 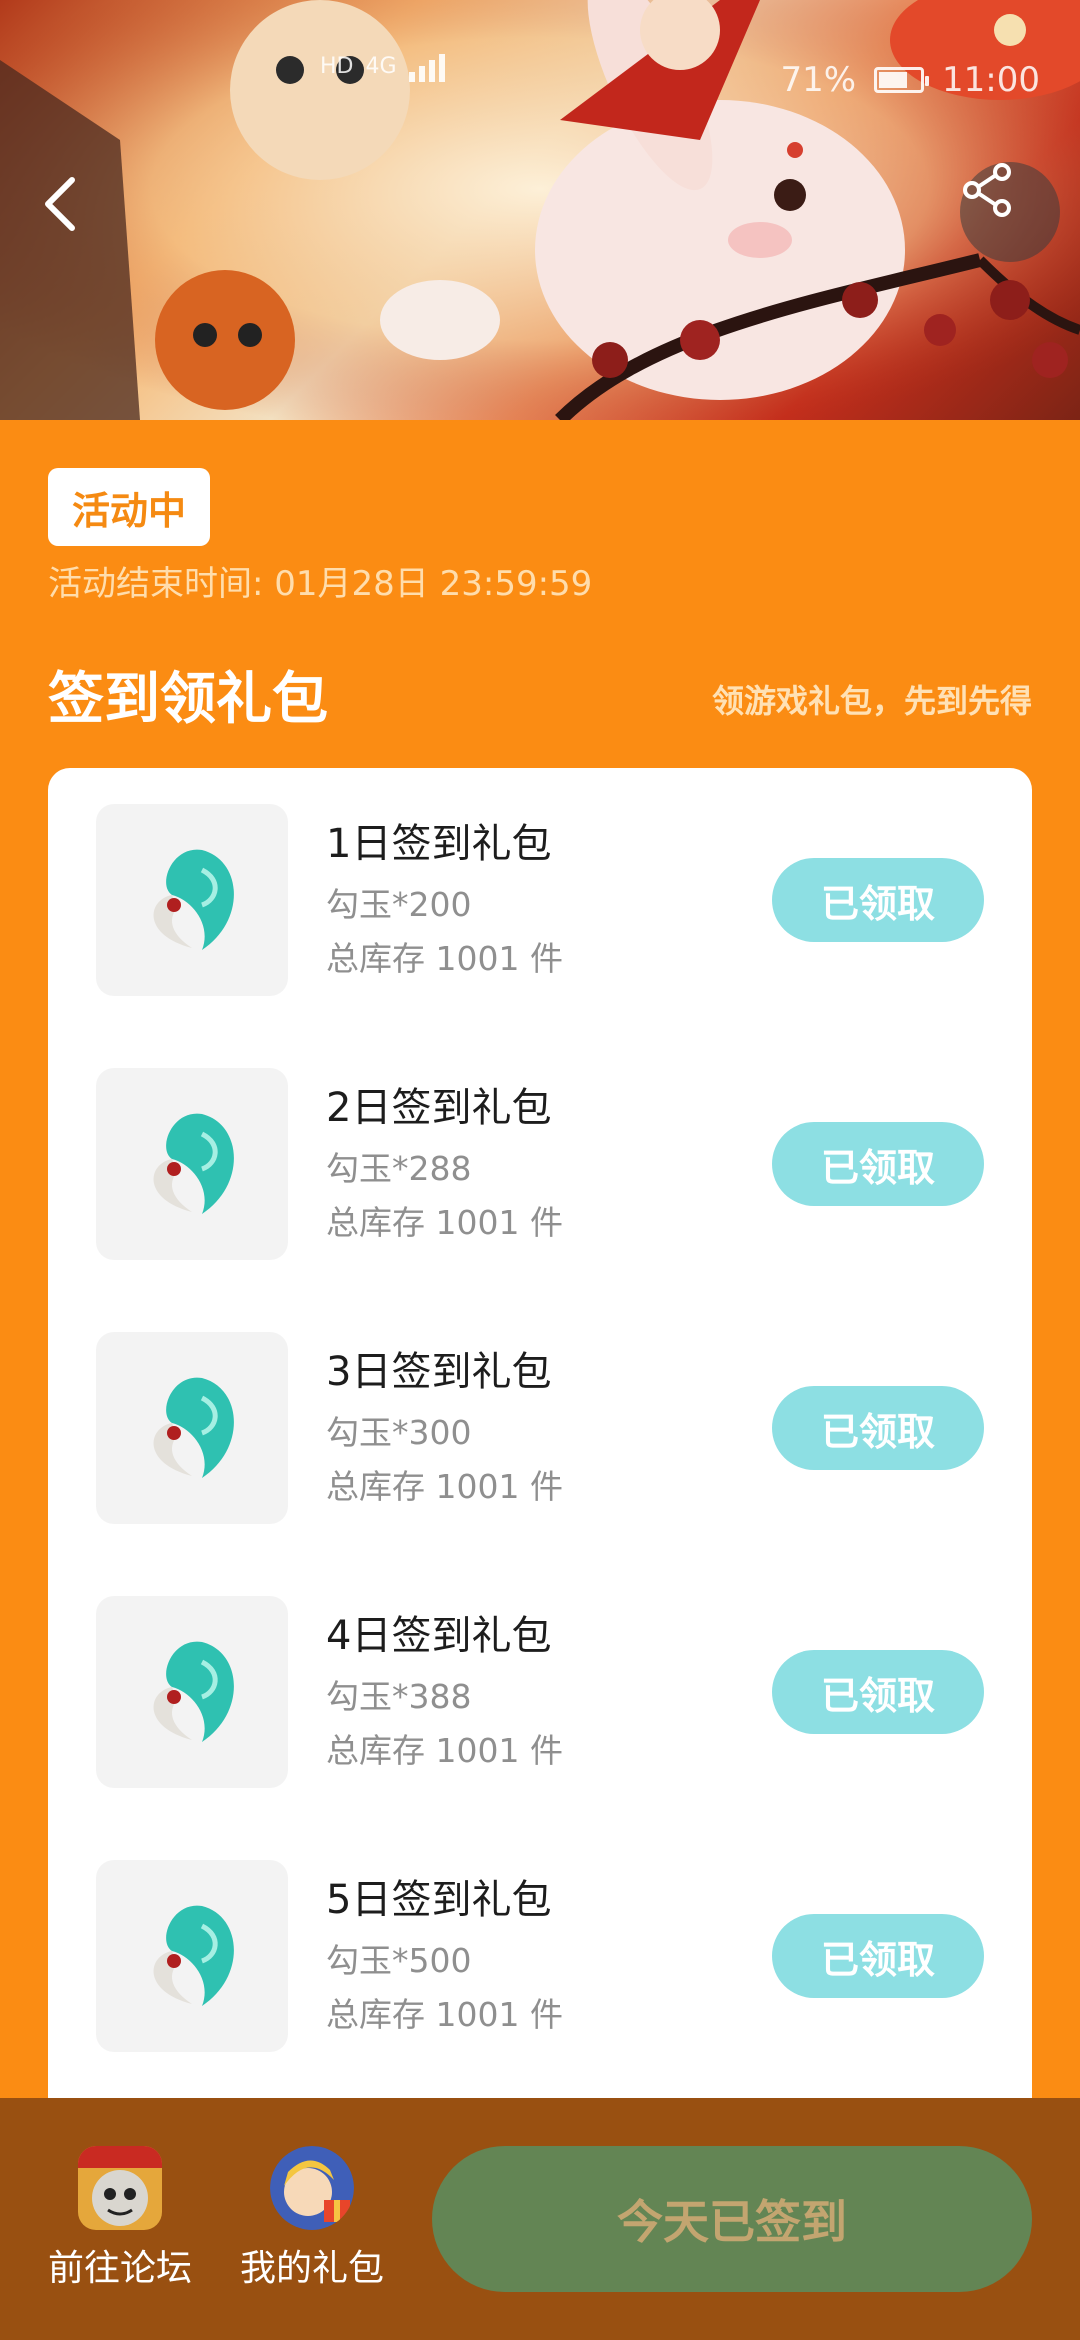 What do you see at coordinates (439, 1636) in the screenshot?
I see `gift-title: 4日签到礼包` at bounding box center [439, 1636].